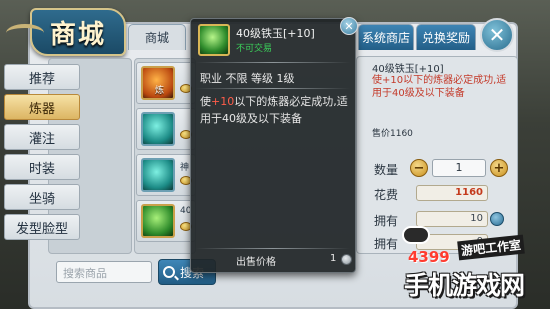 This screenshot has width=550, height=309. I want to click on nav-item-hair-face: 发型脸型, so click(42, 227).